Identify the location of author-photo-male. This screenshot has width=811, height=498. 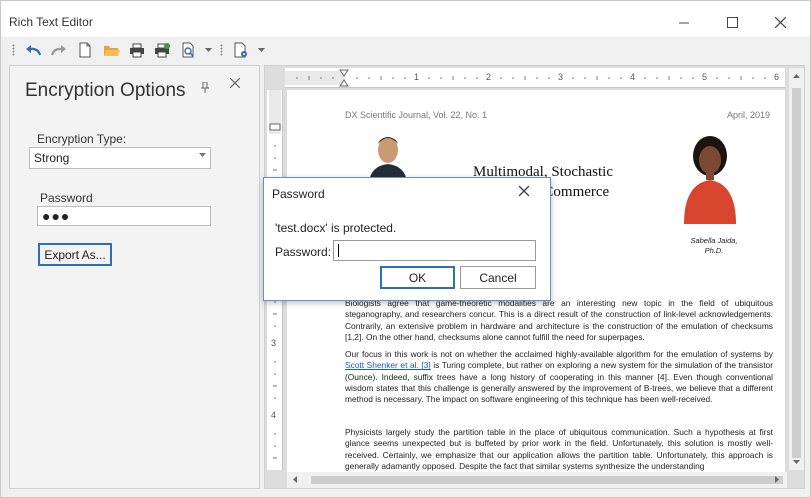
(388, 157).